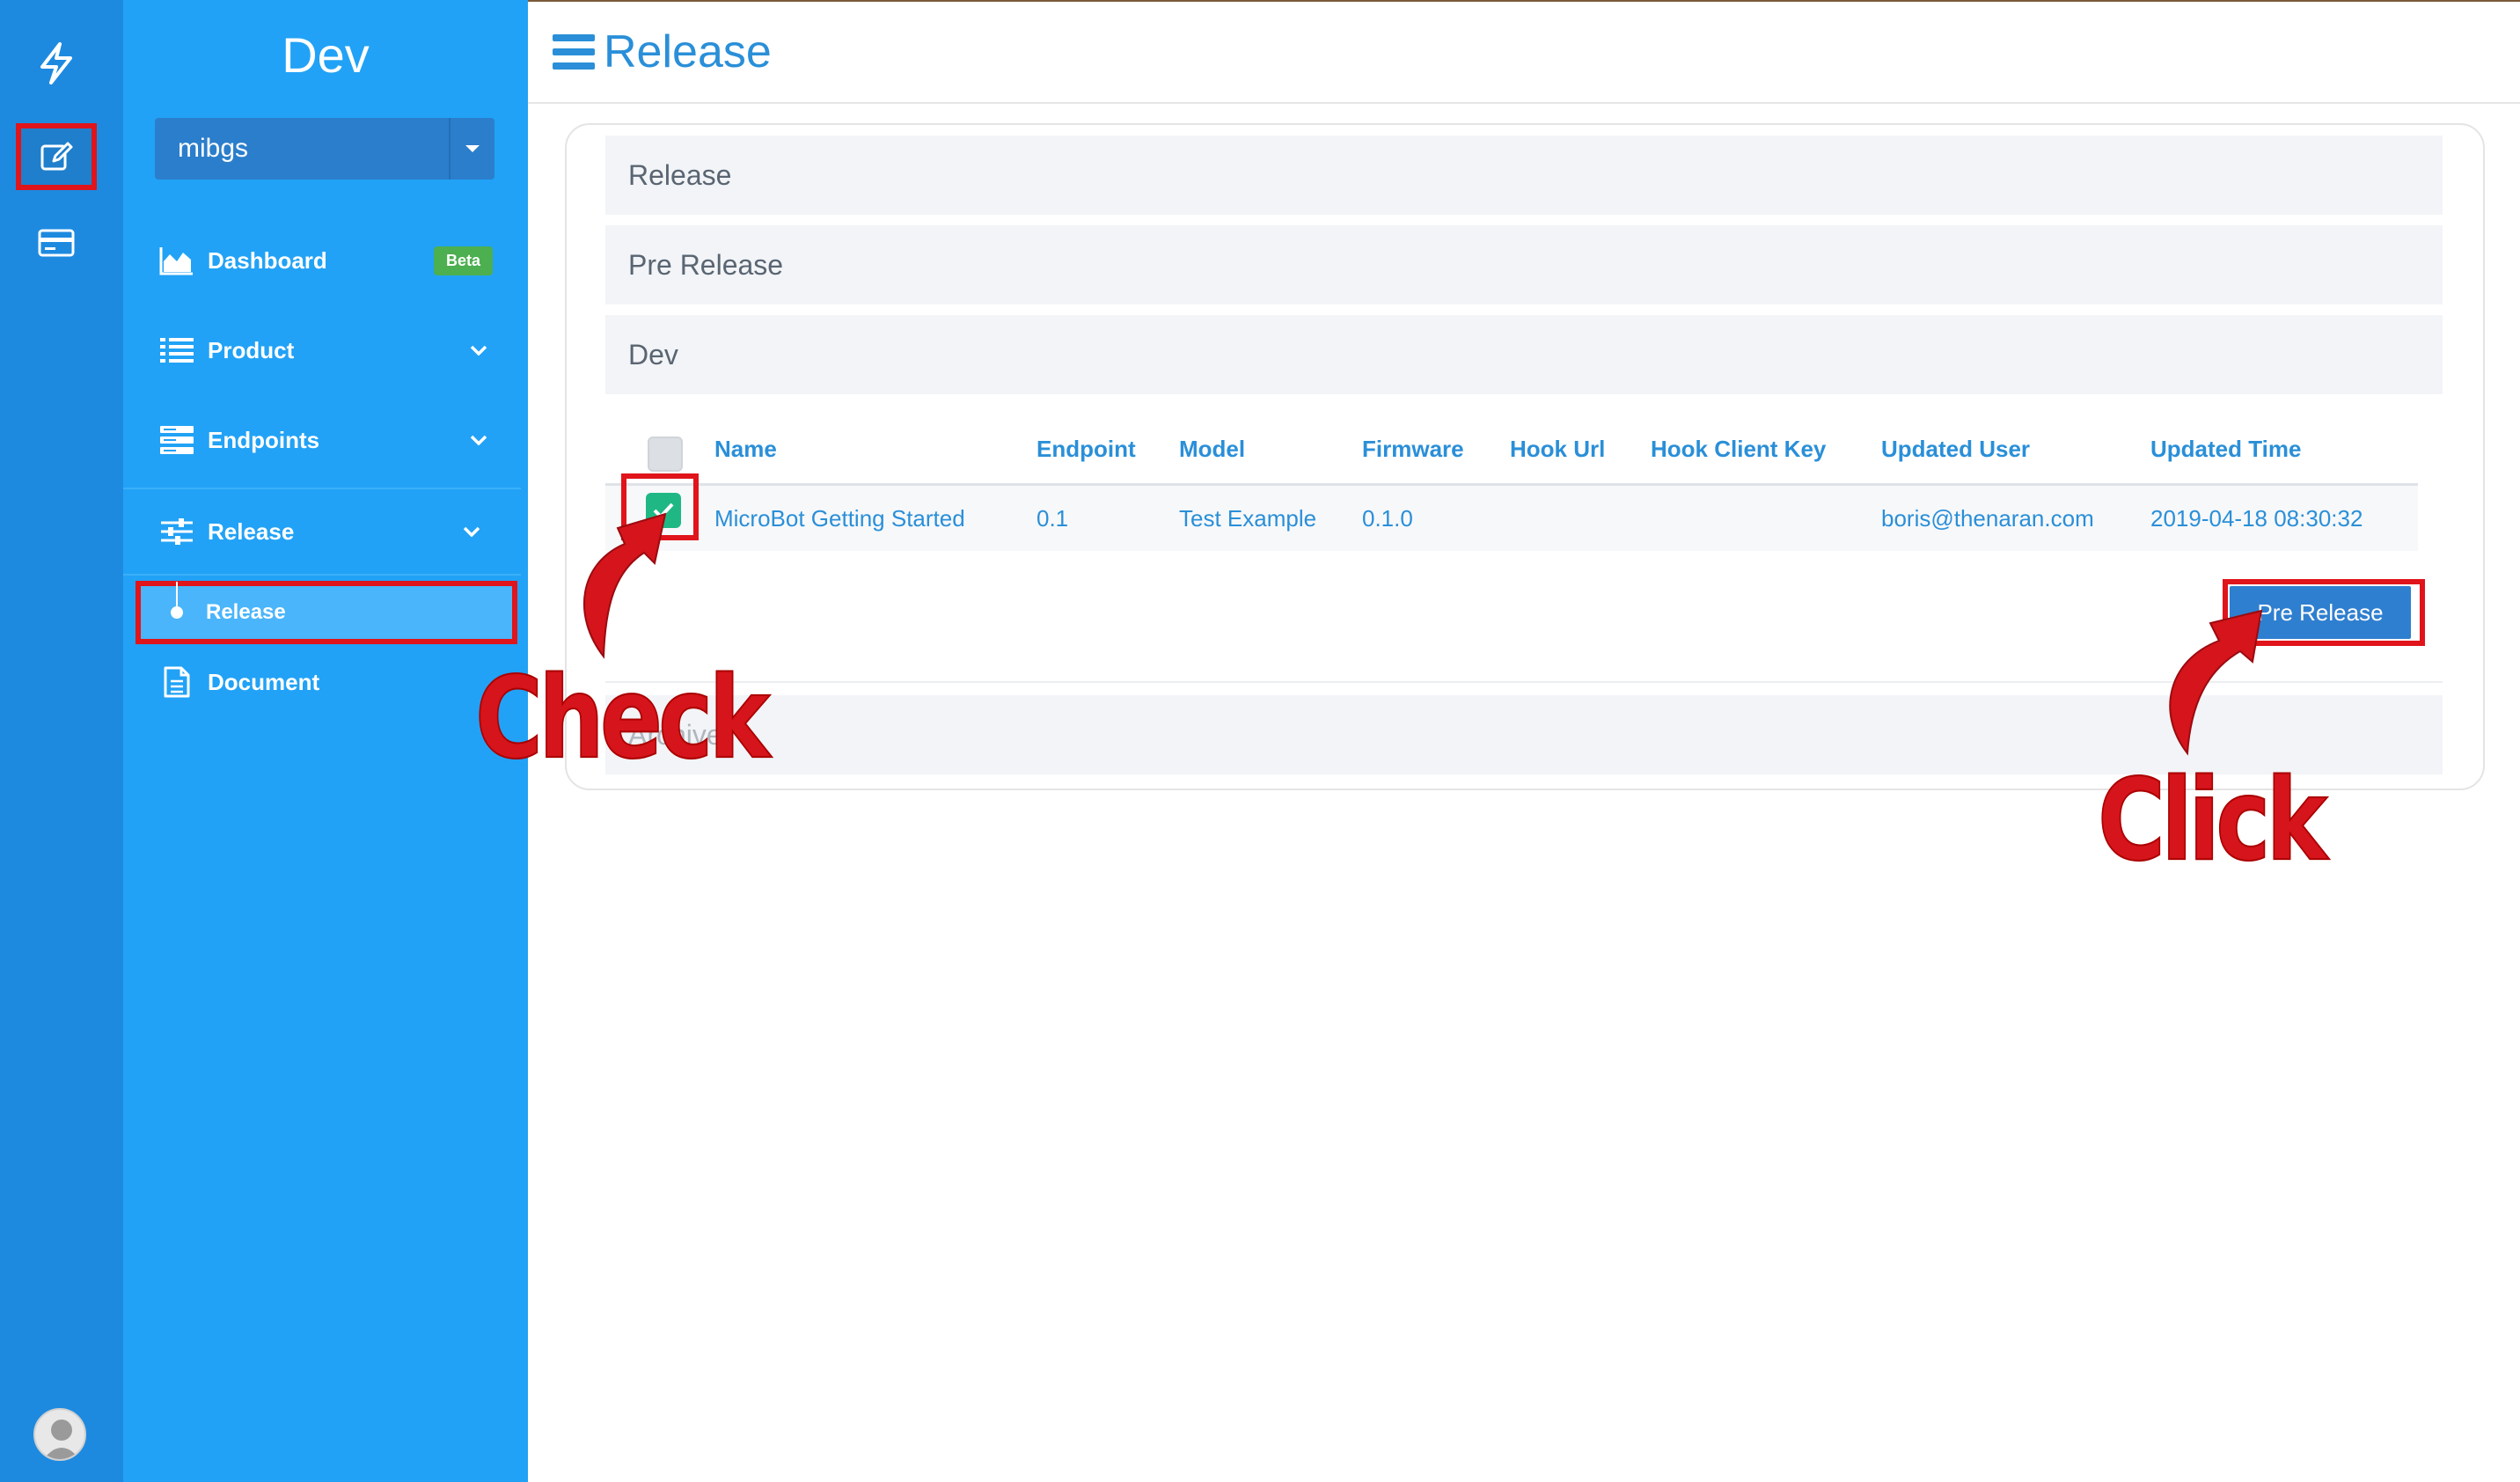  I want to click on column-header-endpoint: Endpoint, so click(1086, 449).